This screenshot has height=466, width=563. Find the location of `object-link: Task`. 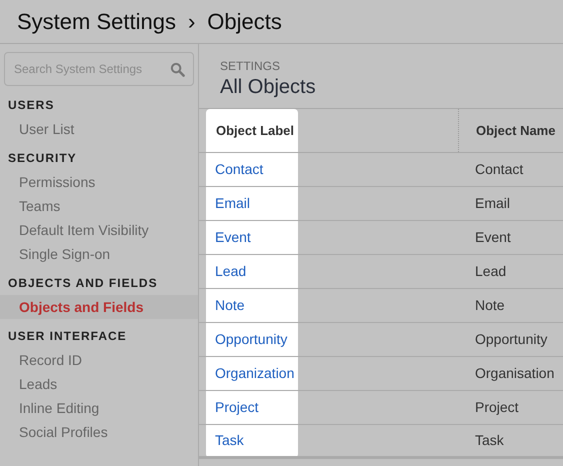

object-link: Task is located at coordinates (229, 440).